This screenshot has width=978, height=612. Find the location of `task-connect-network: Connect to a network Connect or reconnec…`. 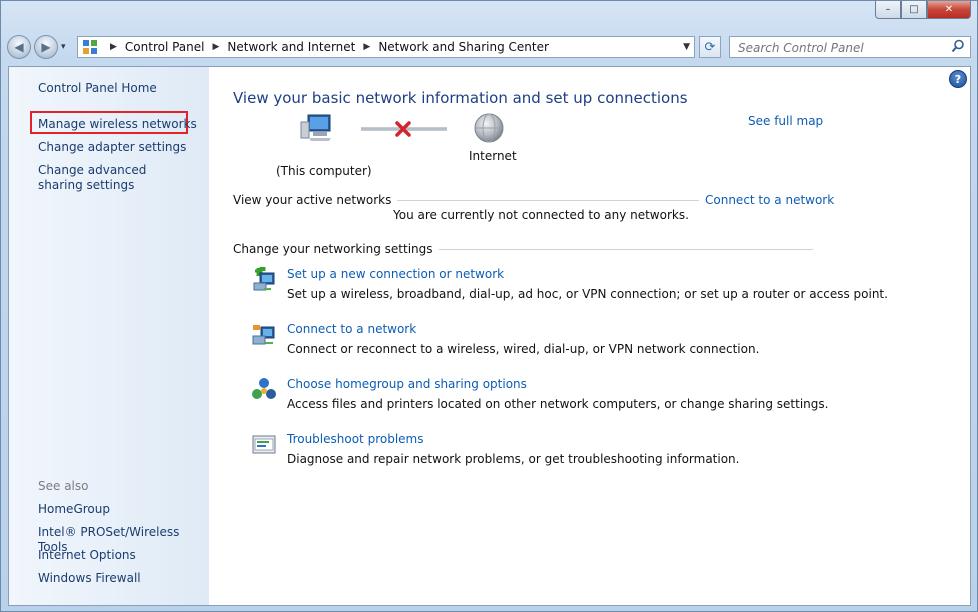

task-connect-network: Connect to a network Connect or reconnec… is located at coordinates (561, 342).